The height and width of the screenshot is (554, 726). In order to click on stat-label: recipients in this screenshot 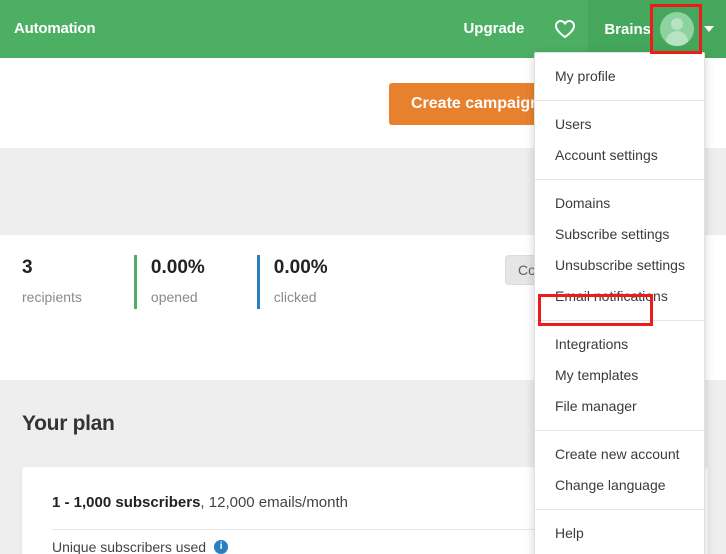, I will do `click(52, 297)`.